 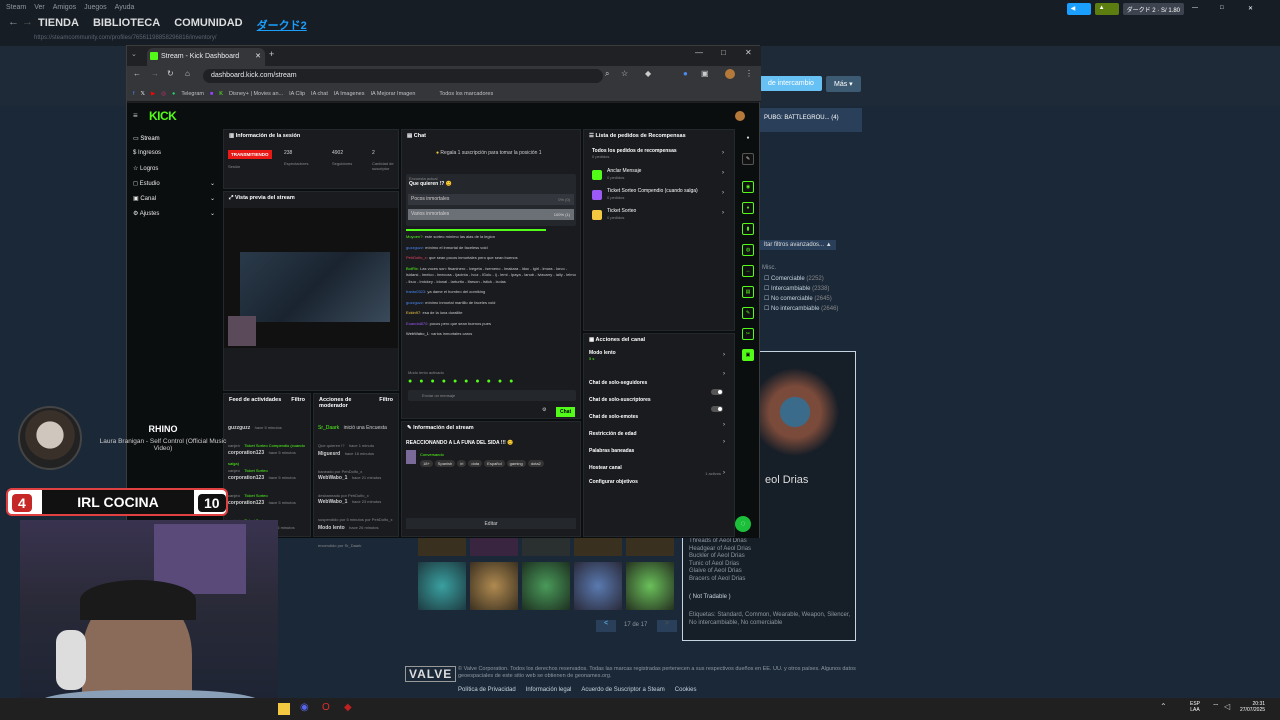 I want to click on sidebar-item-logros: ☆ Logros, so click(x=145, y=168).